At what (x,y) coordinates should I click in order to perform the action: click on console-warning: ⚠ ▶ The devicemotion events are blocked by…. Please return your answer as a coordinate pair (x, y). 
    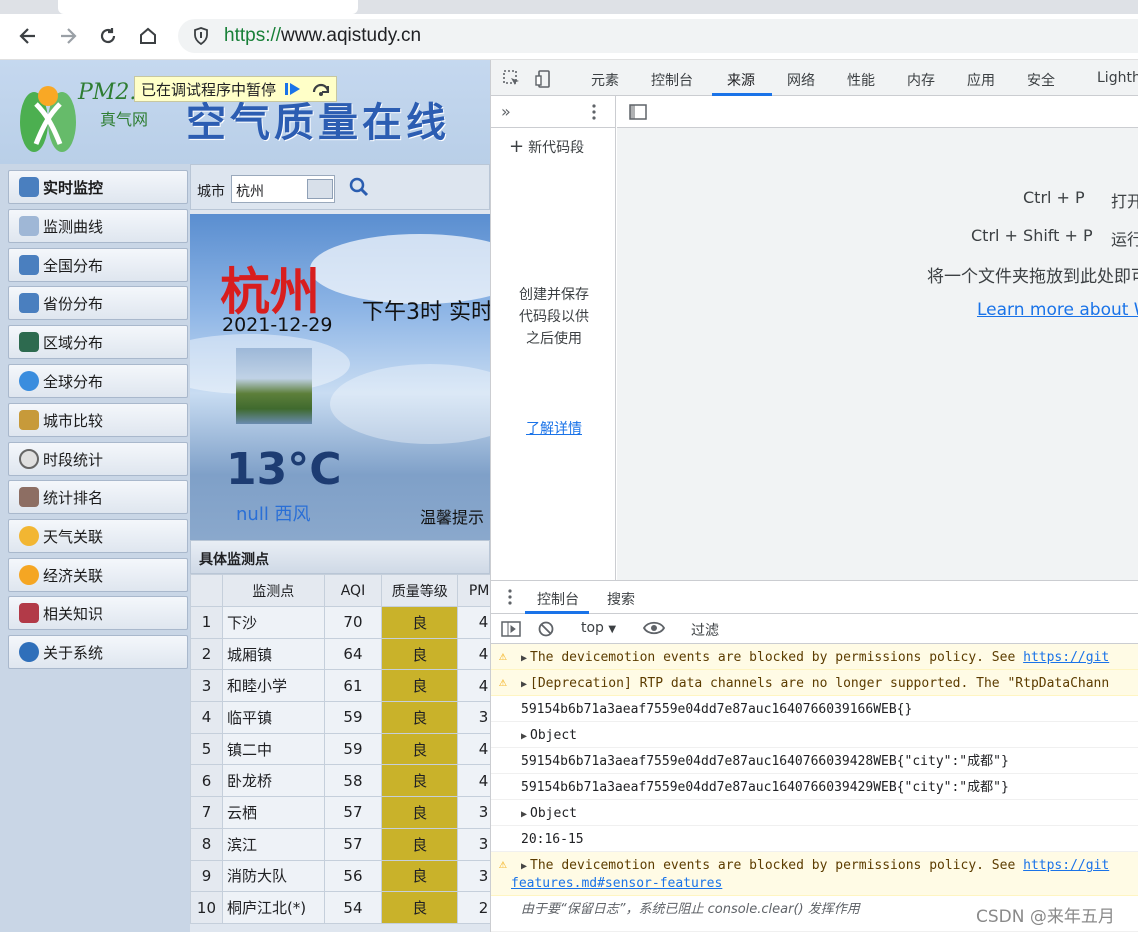
    Looking at the image, I should click on (814, 657).